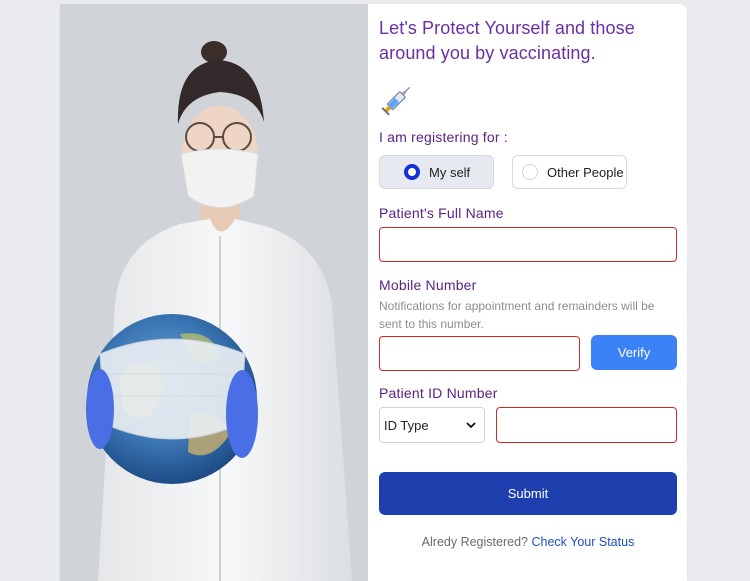 The width and height of the screenshot is (750, 581). What do you see at coordinates (432, 425) in the screenshot?
I see `id-type-select: ID Type` at bounding box center [432, 425].